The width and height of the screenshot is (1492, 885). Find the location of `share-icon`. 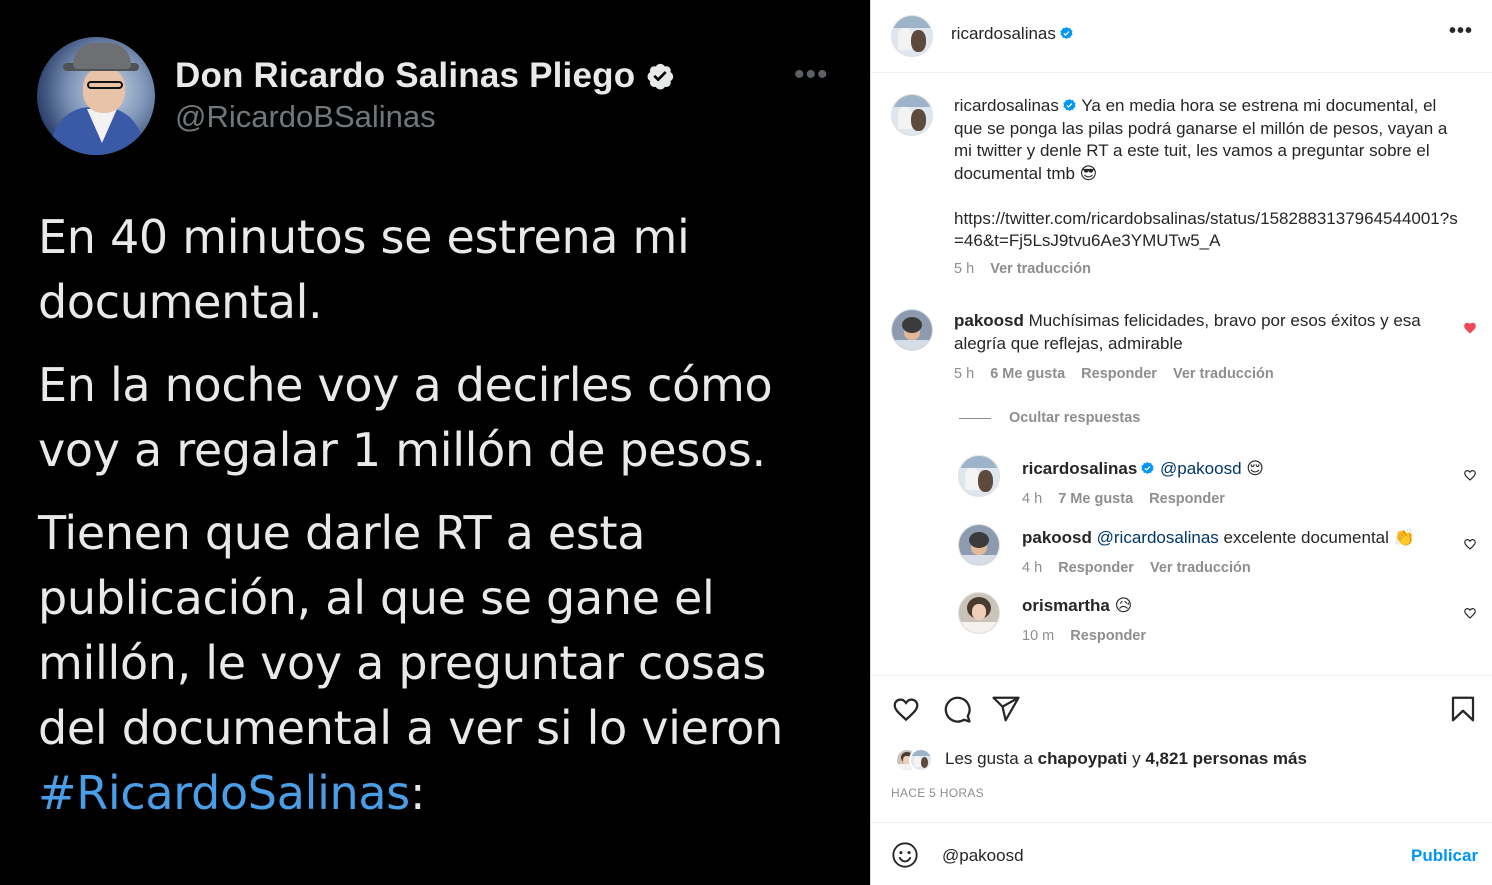

share-icon is located at coordinates (1006, 709).